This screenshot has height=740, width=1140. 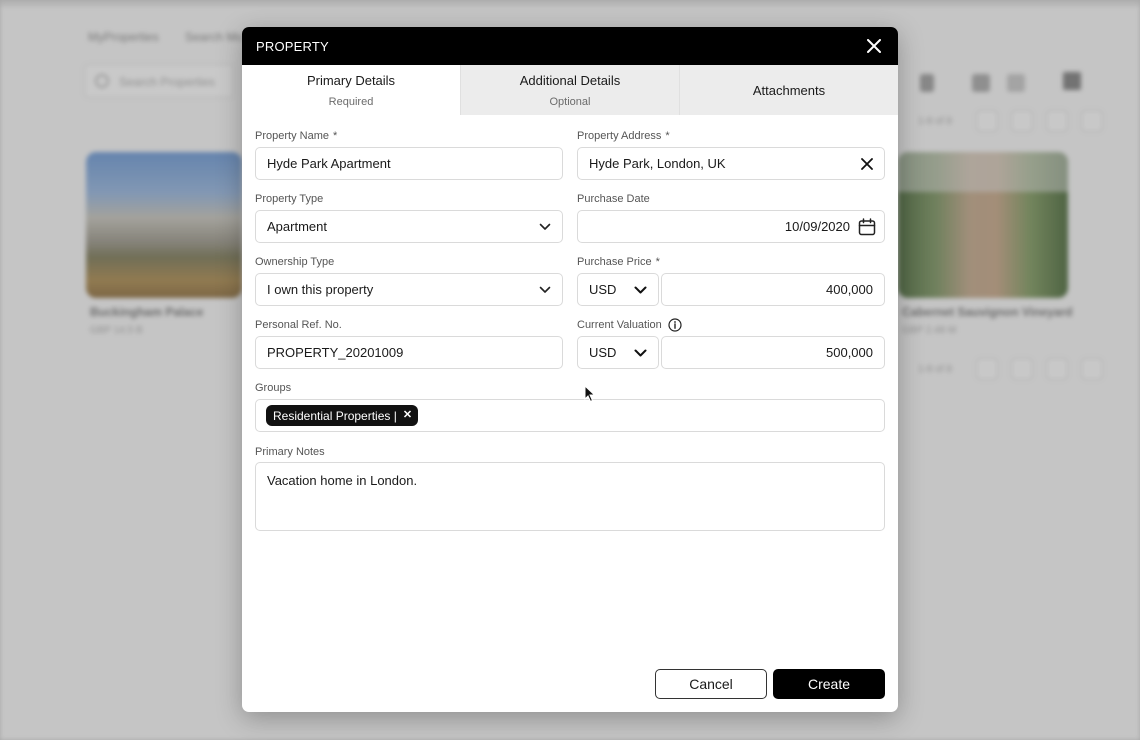 I want to click on current-valuation-currency-value: USD, so click(x=603, y=352).